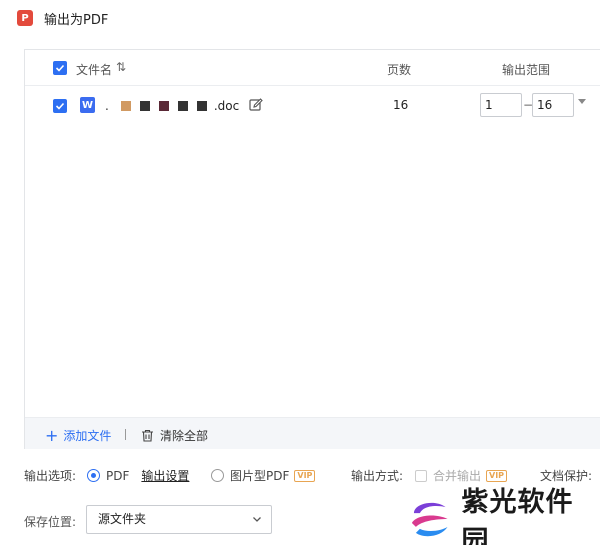 The height and width of the screenshot is (545, 600). I want to click on edit-icon, so click(256, 105).